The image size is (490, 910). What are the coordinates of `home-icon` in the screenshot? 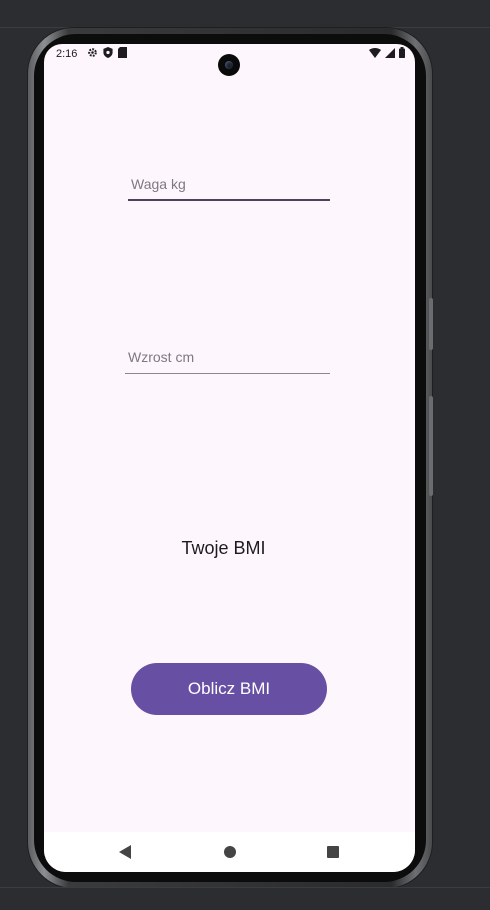 It's located at (230, 852).